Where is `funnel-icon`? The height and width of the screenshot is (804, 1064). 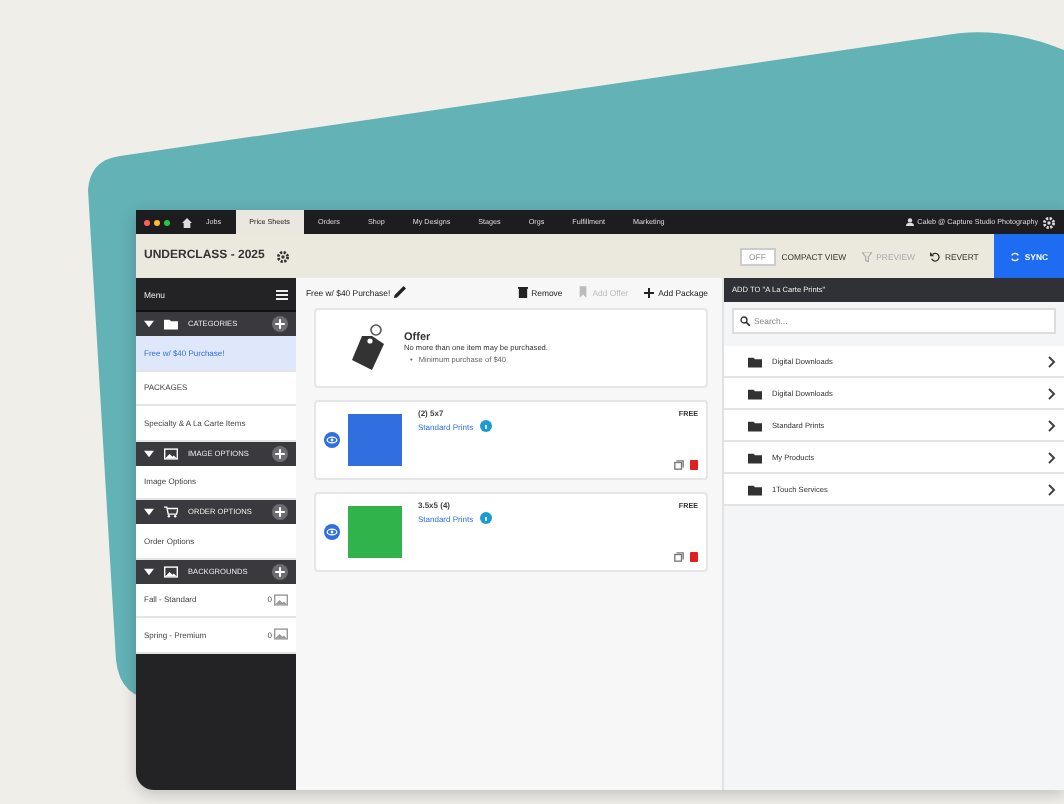 funnel-icon is located at coordinates (867, 256).